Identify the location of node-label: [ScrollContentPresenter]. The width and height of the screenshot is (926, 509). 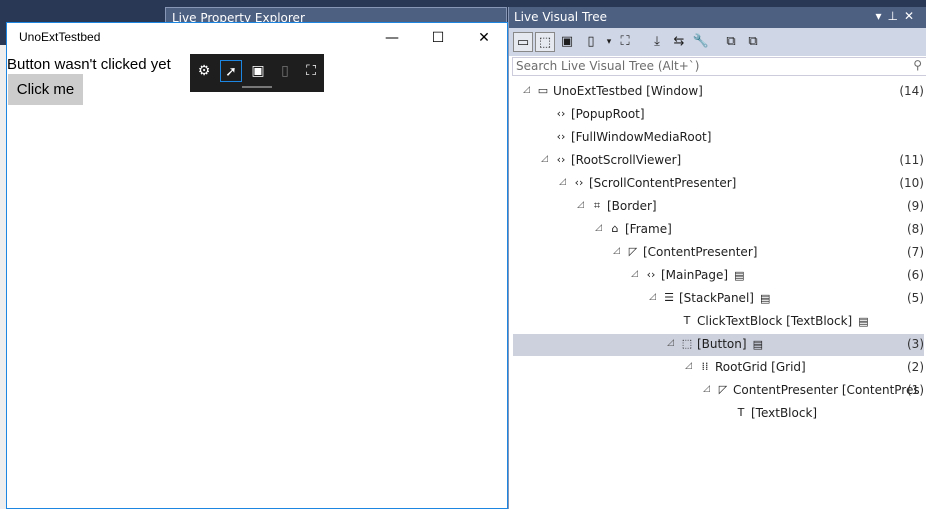
(663, 183).